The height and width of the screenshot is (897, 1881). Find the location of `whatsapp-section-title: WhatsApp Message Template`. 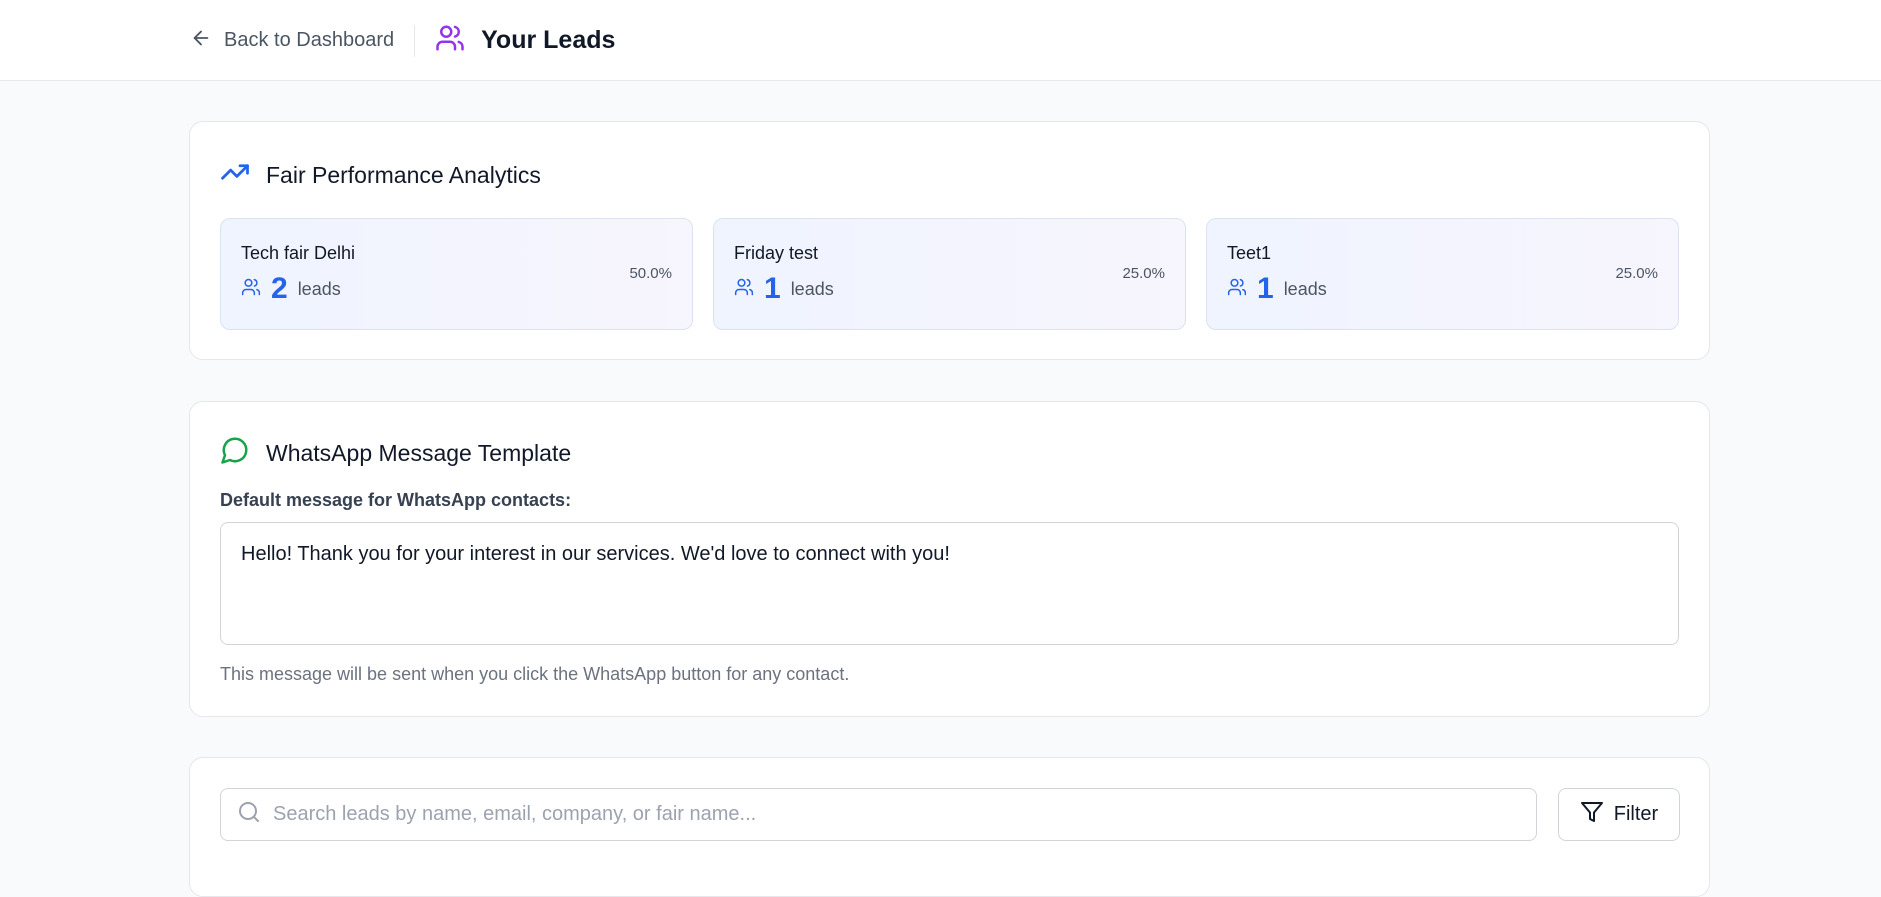

whatsapp-section-title: WhatsApp Message Template is located at coordinates (395, 453).